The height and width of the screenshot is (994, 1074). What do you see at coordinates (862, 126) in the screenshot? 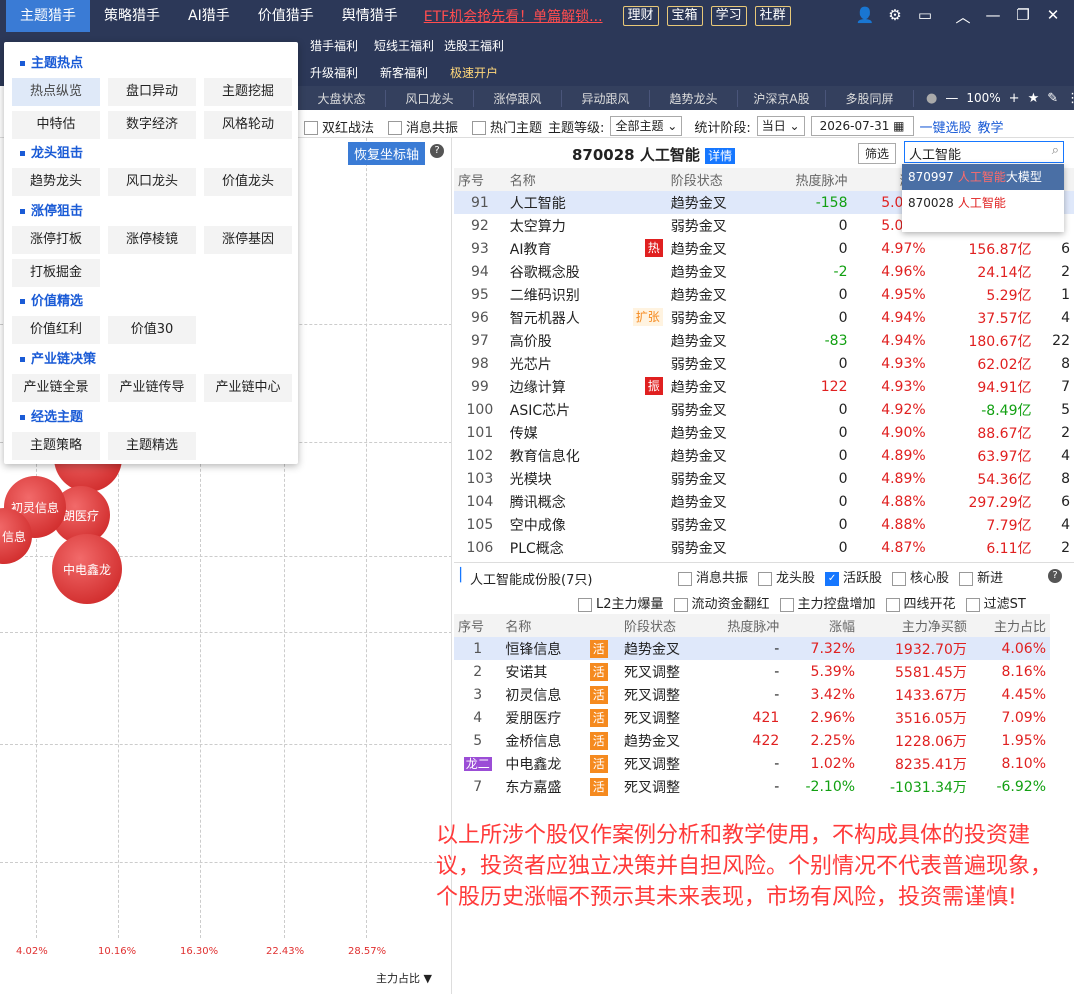
I see `date-input: 2026-07-31 ▦` at bounding box center [862, 126].